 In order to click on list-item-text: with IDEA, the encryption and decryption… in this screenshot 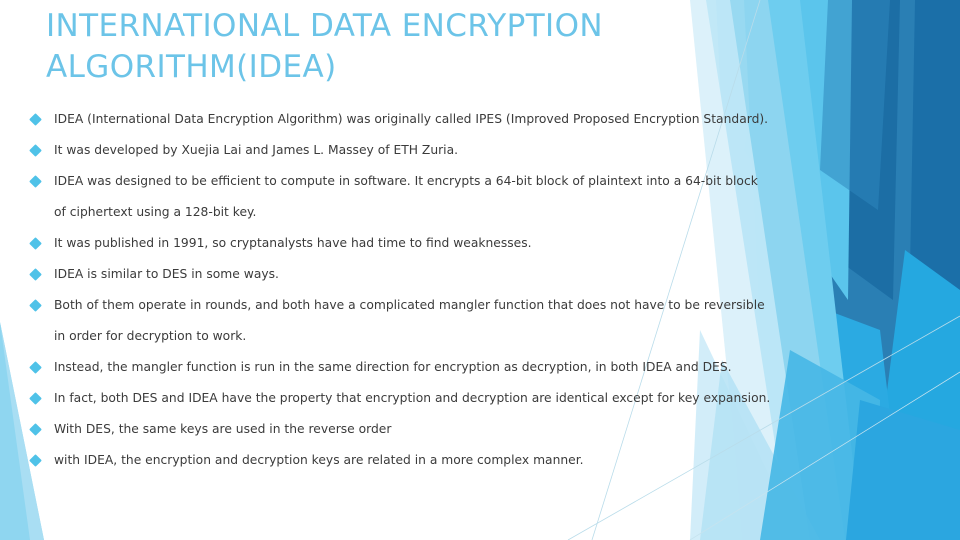, I will do `click(319, 460)`.